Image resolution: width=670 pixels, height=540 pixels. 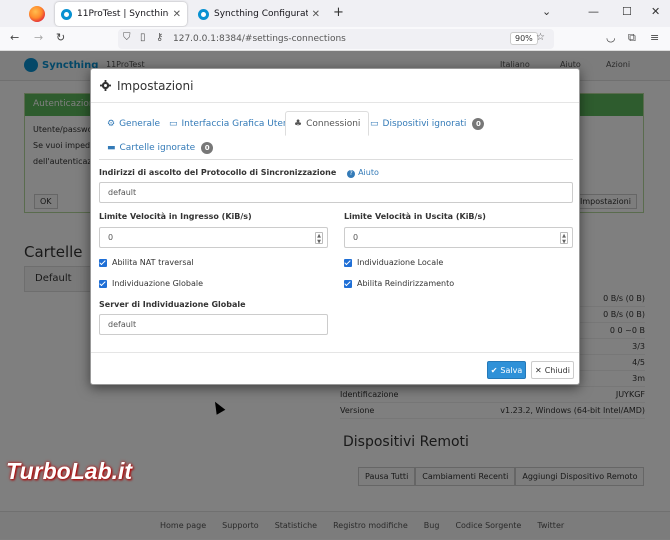 I want to click on reload-icon: ↻, so click(x=60, y=37).